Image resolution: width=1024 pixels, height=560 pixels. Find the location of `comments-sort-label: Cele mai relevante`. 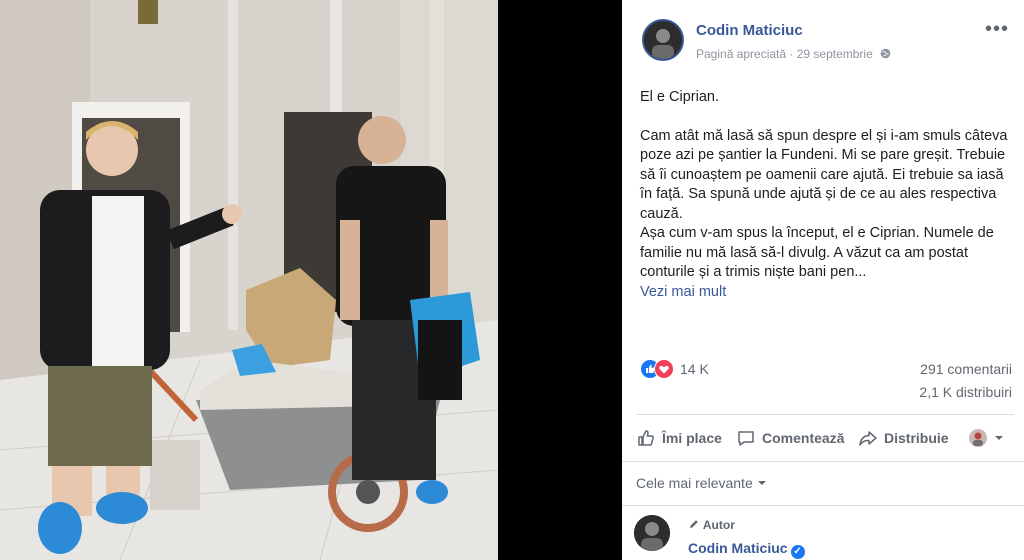

comments-sort-label: Cele mai relevante is located at coordinates (694, 483).